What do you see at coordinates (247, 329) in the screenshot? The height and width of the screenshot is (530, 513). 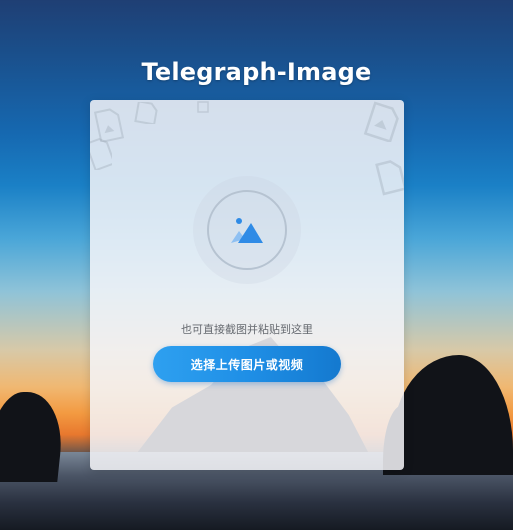 I see `paste-hint-text: 也可直接截图并粘贴到这里` at bounding box center [247, 329].